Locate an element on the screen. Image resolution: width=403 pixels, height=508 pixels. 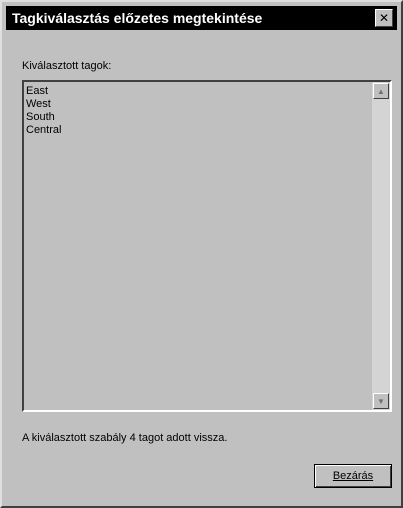
window-title: Tagkiválasztás előzetes megtekintése is located at coordinates (137, 18).